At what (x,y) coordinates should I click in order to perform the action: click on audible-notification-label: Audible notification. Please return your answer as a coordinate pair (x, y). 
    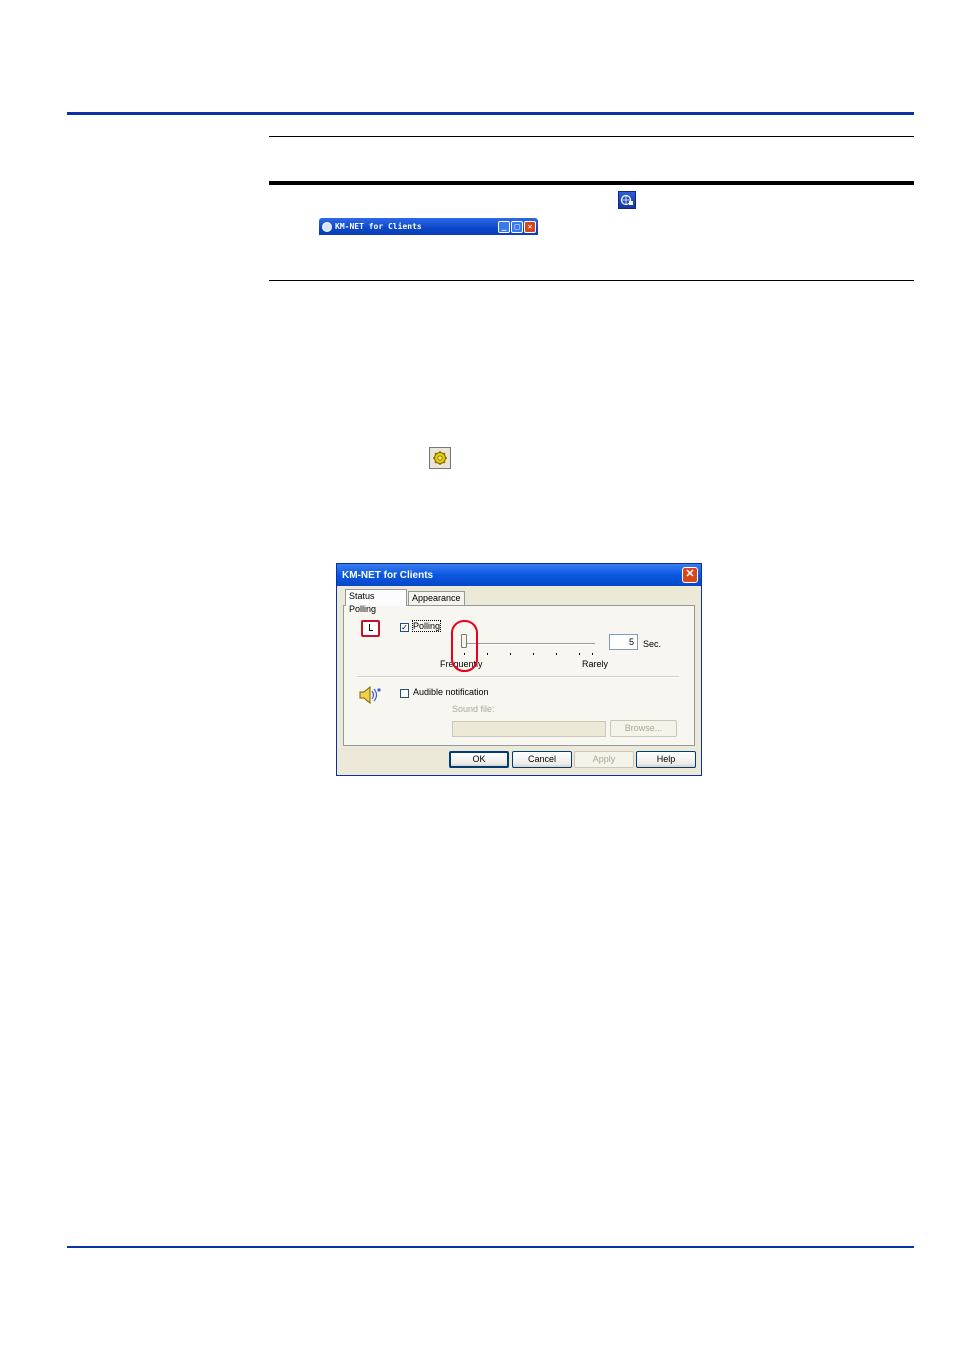
    Looking at the image, I should click on (451, 692).